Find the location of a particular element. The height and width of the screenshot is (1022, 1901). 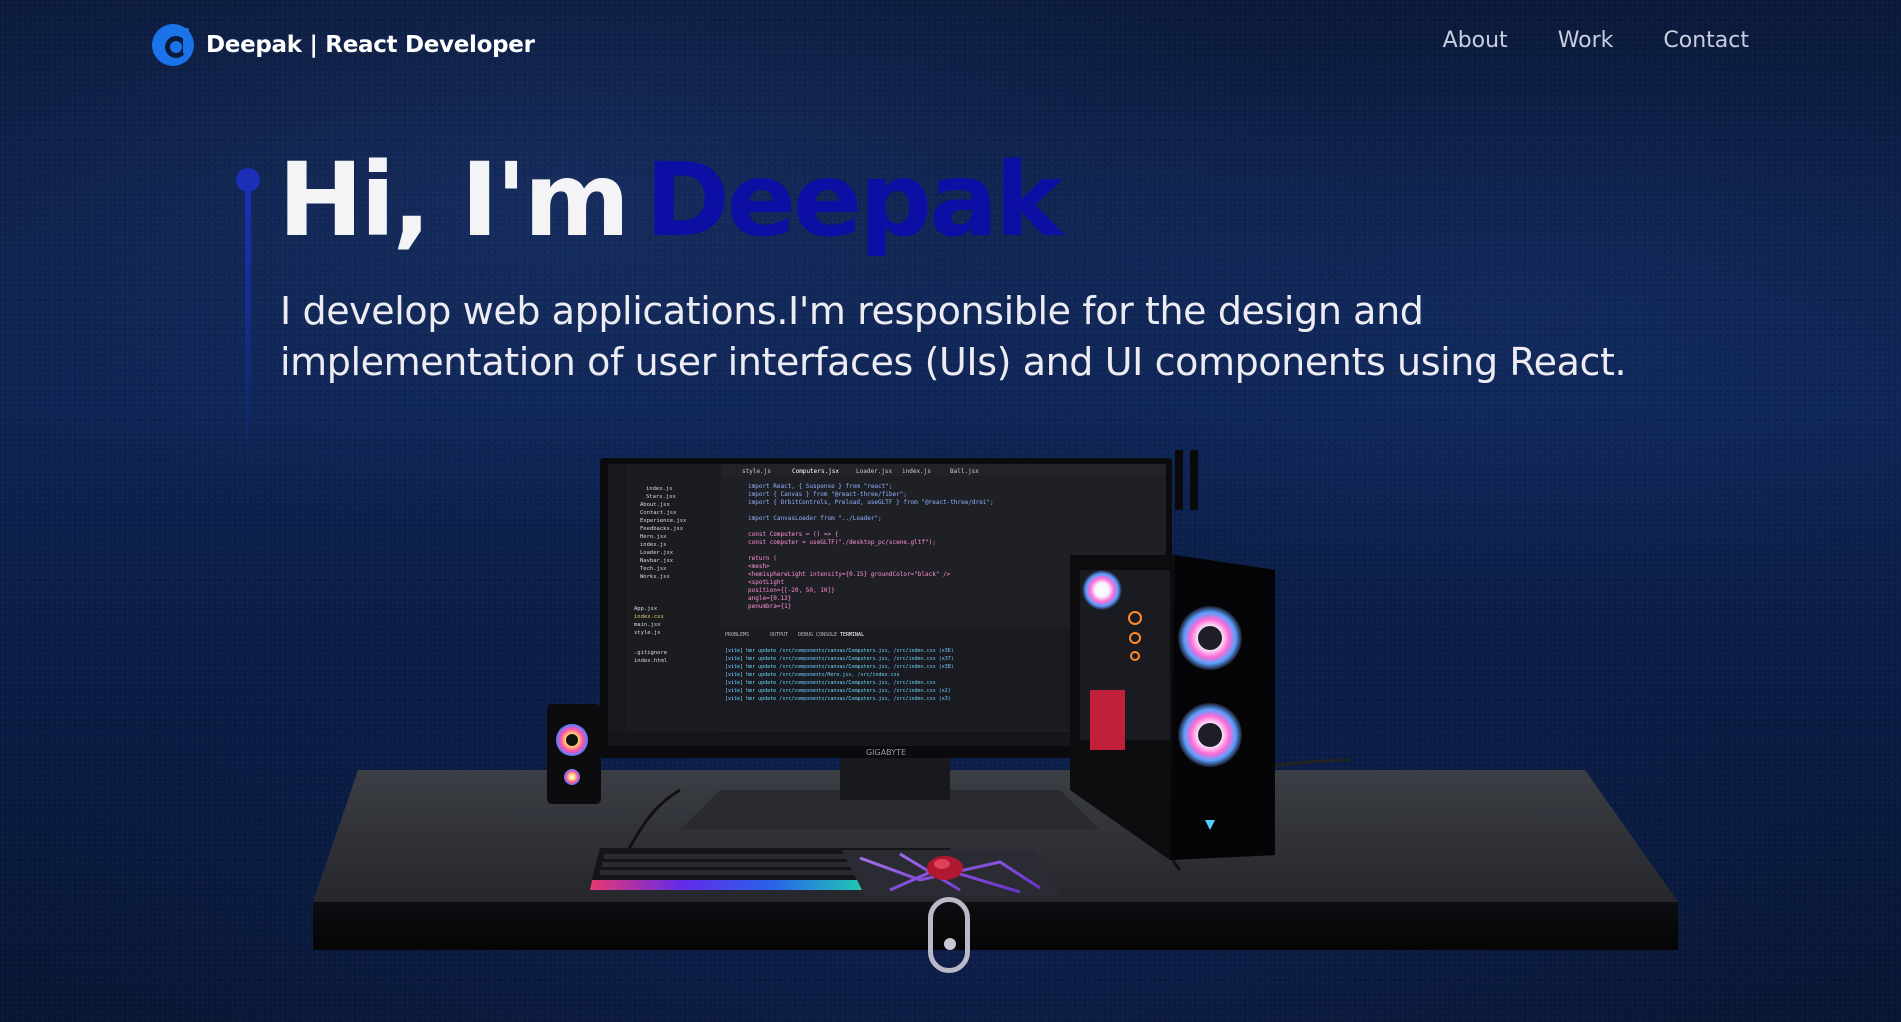

explorer-file: App.jsx is located at coordinates (646, 609).